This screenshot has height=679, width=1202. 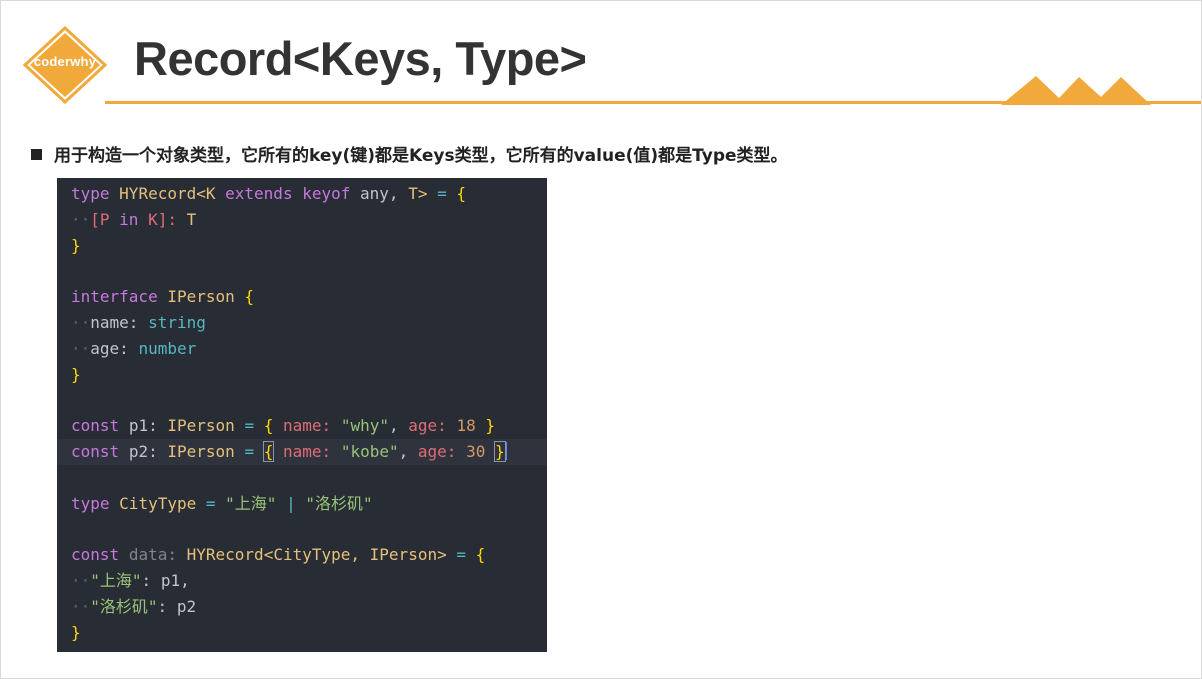 I want to click on code-line-2: ··[P in K]: T, so click(x=134, y=219).